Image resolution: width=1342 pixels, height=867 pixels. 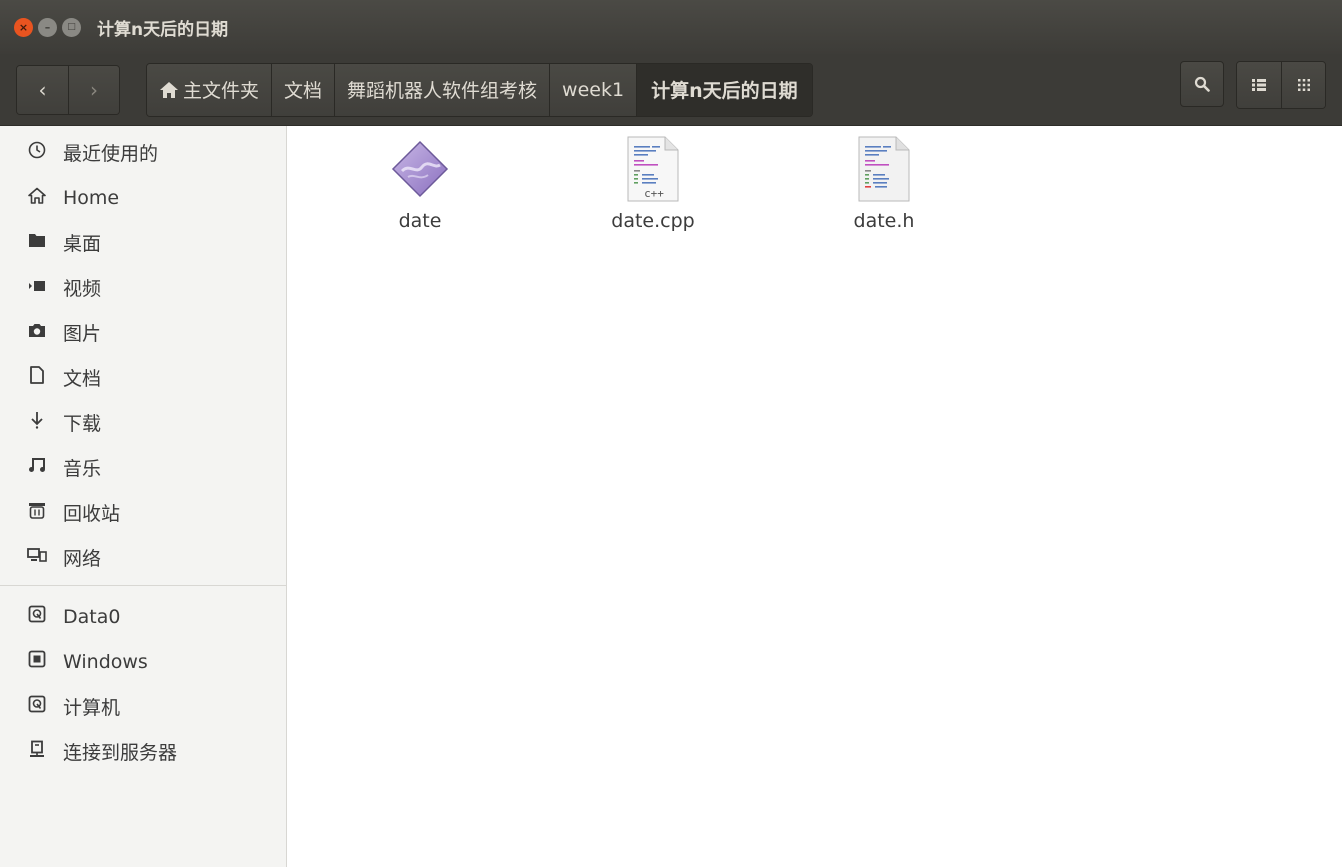 I want to click on breadcrumb-current: 计算n天后的日期, so click(x=724, y=89).